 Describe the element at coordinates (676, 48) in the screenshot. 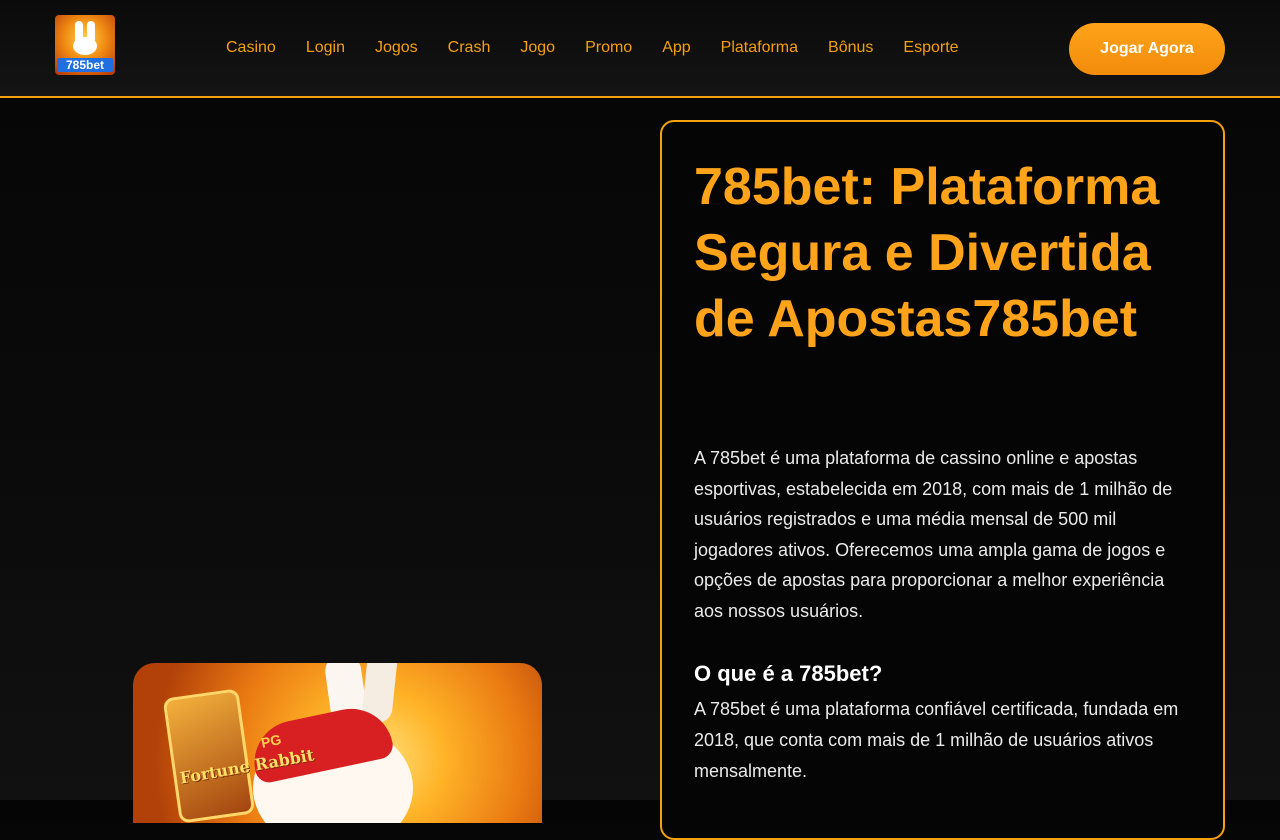

I see `nav-app: App` at that location.